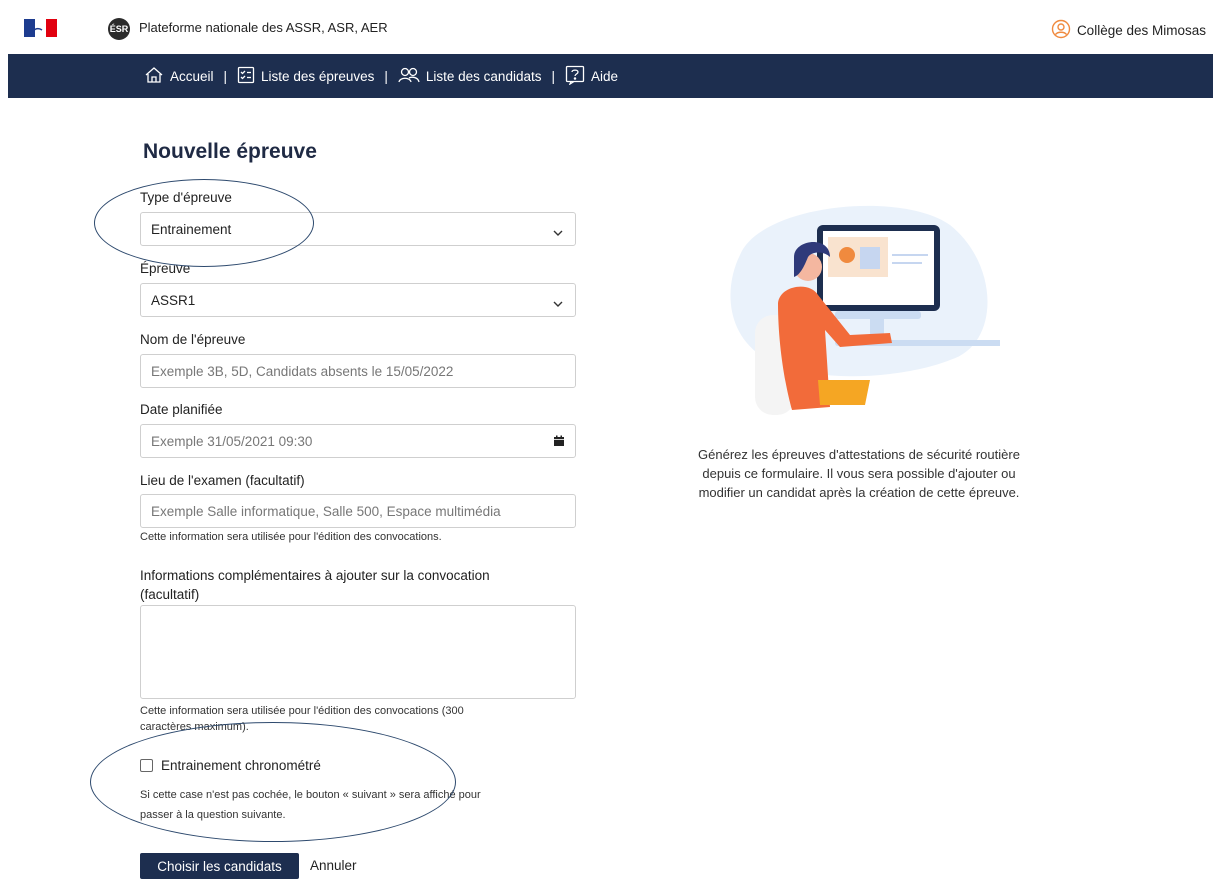 The width and height of the screenshot is (1213, 879). I want to click on illustration-person-at-computer, so click(852, 312).